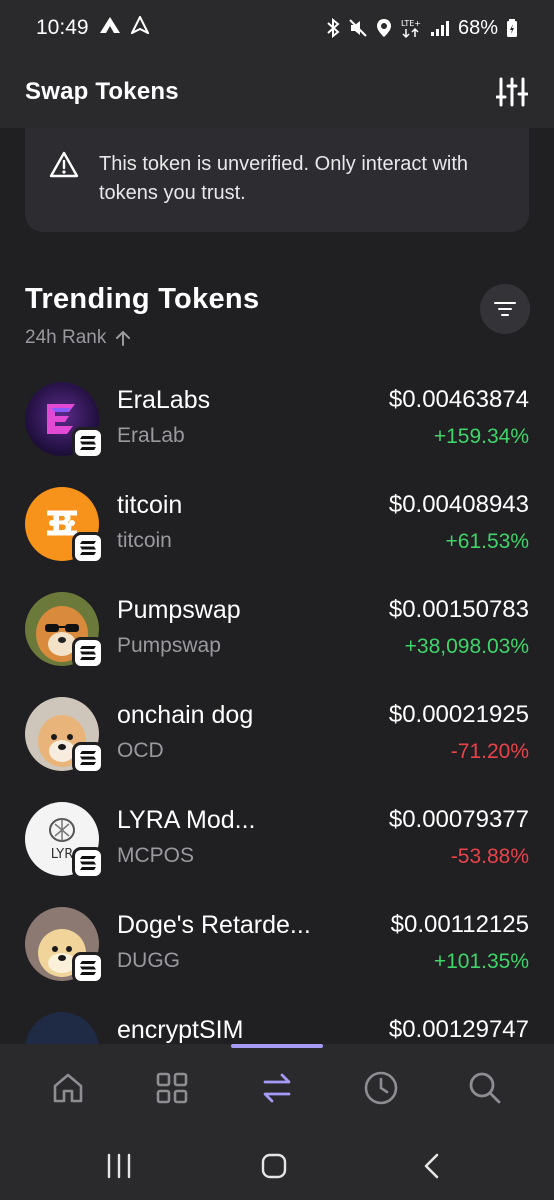 This screenshot has height=1200, width=554. I want to click on filter-button, so click(505, 309).